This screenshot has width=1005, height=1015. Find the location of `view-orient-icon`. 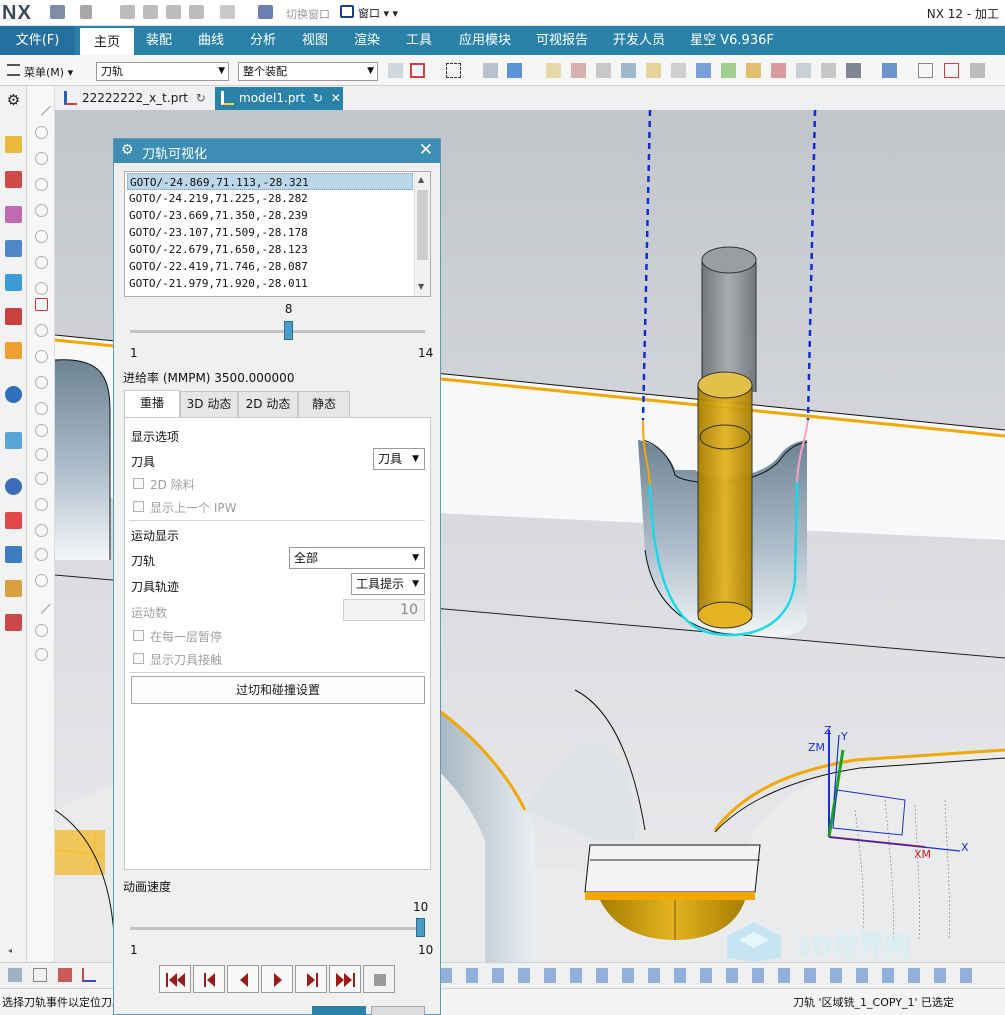

view-orient-icon is located at coordinates (889, 70).